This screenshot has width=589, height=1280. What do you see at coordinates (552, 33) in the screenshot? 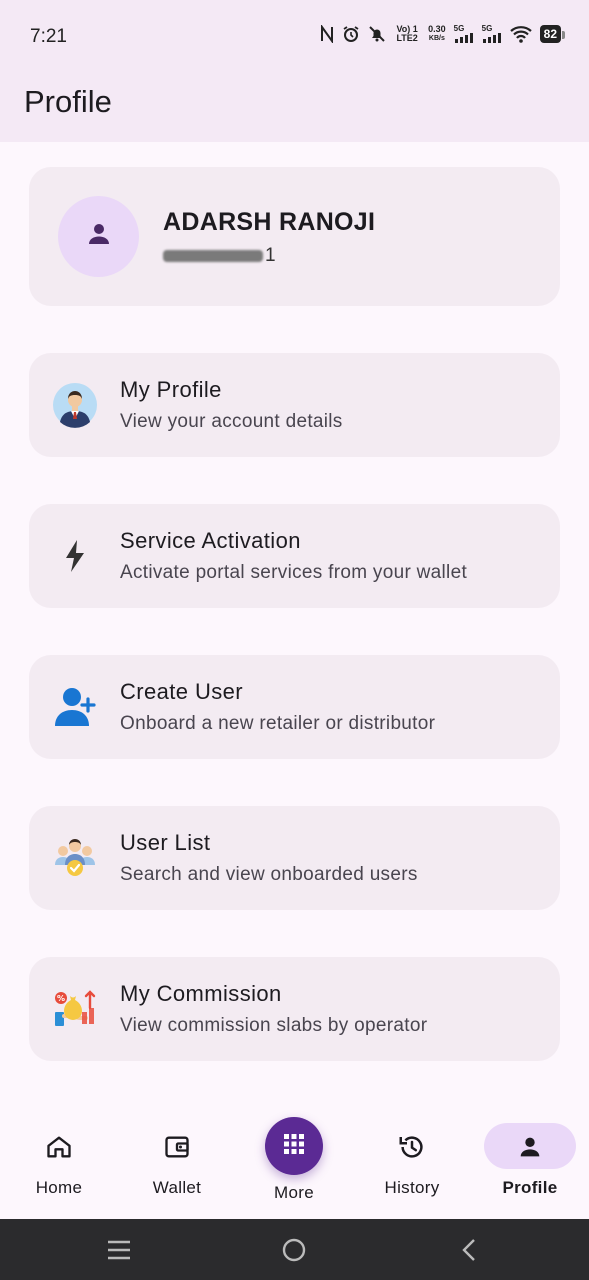
I see `battery-icon: 82` at bounding box center [552, 33].